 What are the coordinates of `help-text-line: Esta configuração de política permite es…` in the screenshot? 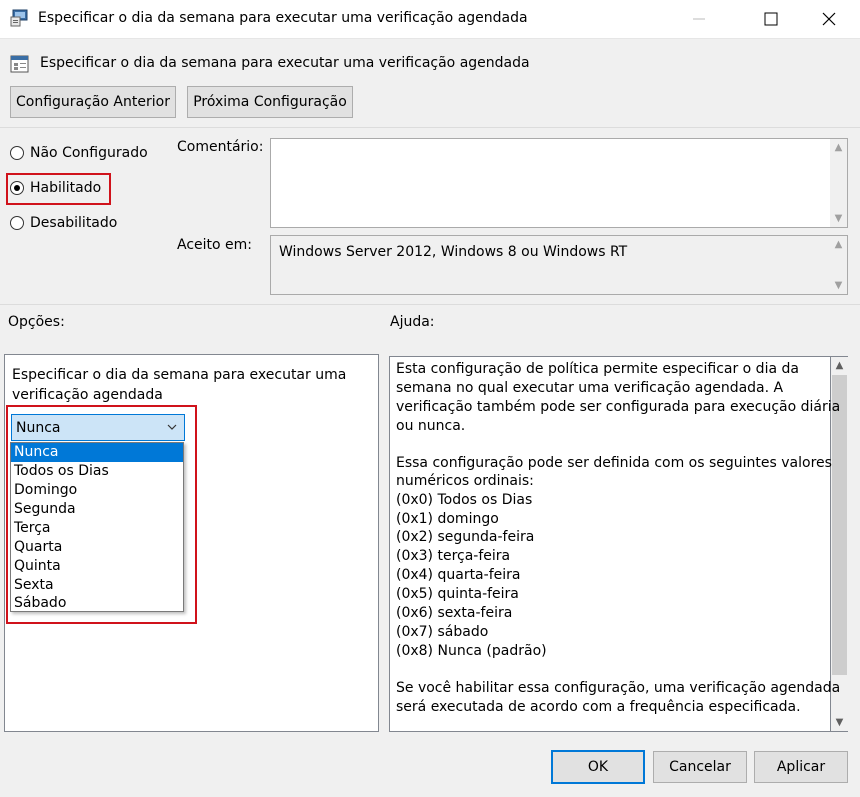 It's located at (597, 369).